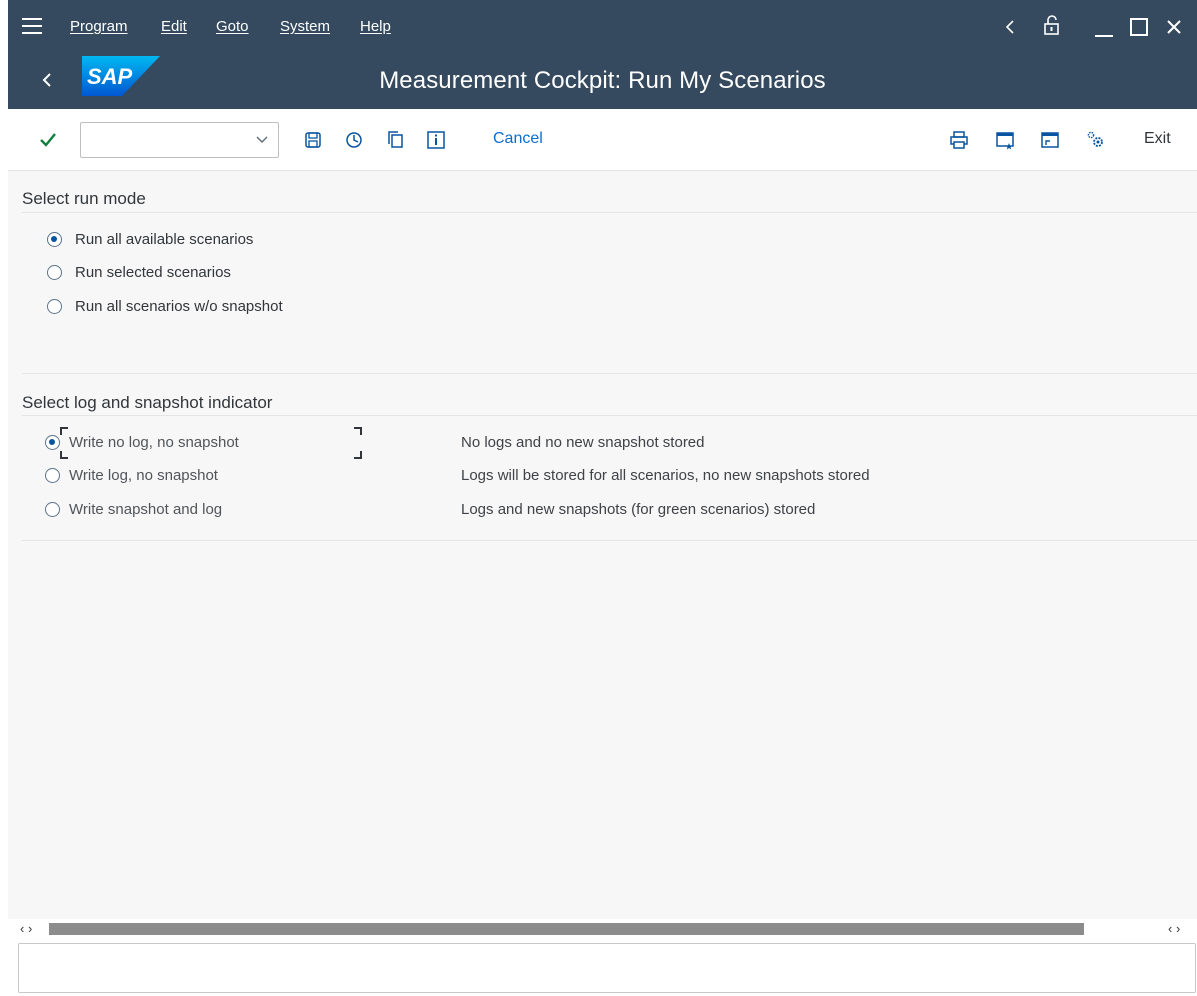  What do you see at coordinates (84, 198) in the screenshot?
I see `run-mode-section-title: Select run mode` at bounding box center [84, 198].